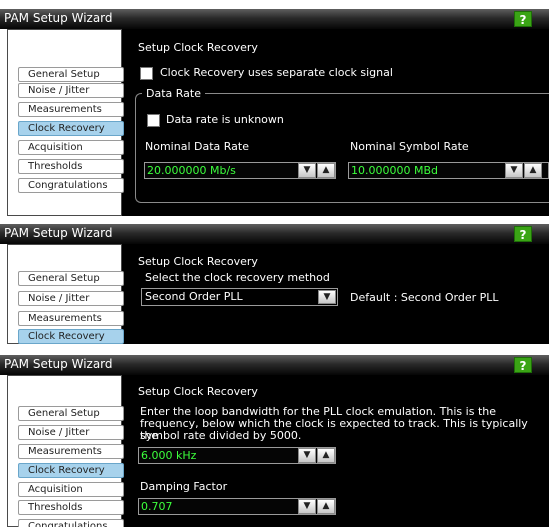 The width and height of the screenshot is (549, 527). I want to click on clock-recovery-method-value: Second Order PLL, so click(194, 296).